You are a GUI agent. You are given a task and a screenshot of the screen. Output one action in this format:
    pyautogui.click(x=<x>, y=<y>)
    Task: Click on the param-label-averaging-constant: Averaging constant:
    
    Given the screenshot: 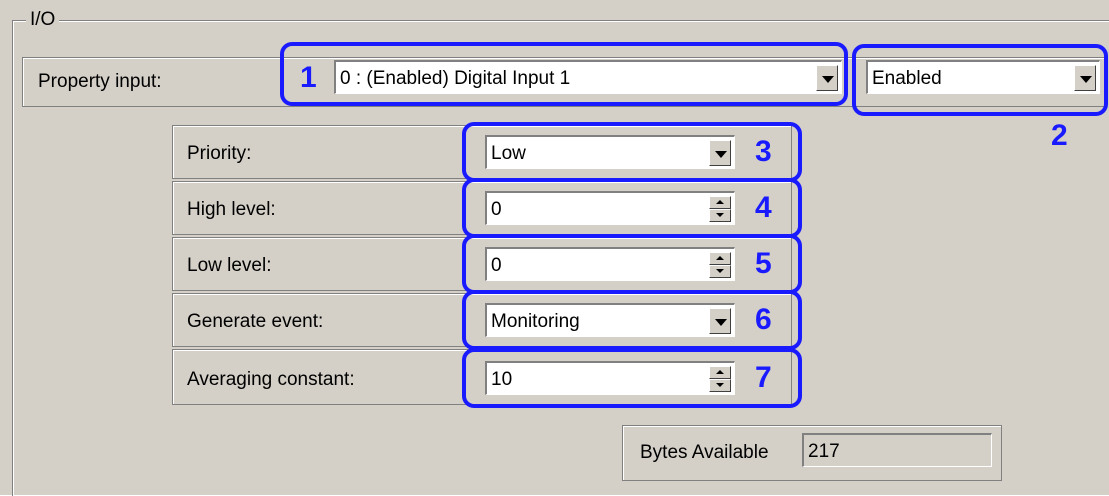 What is the action you would take?
    pyautogui.click(x=271, y=379)
    